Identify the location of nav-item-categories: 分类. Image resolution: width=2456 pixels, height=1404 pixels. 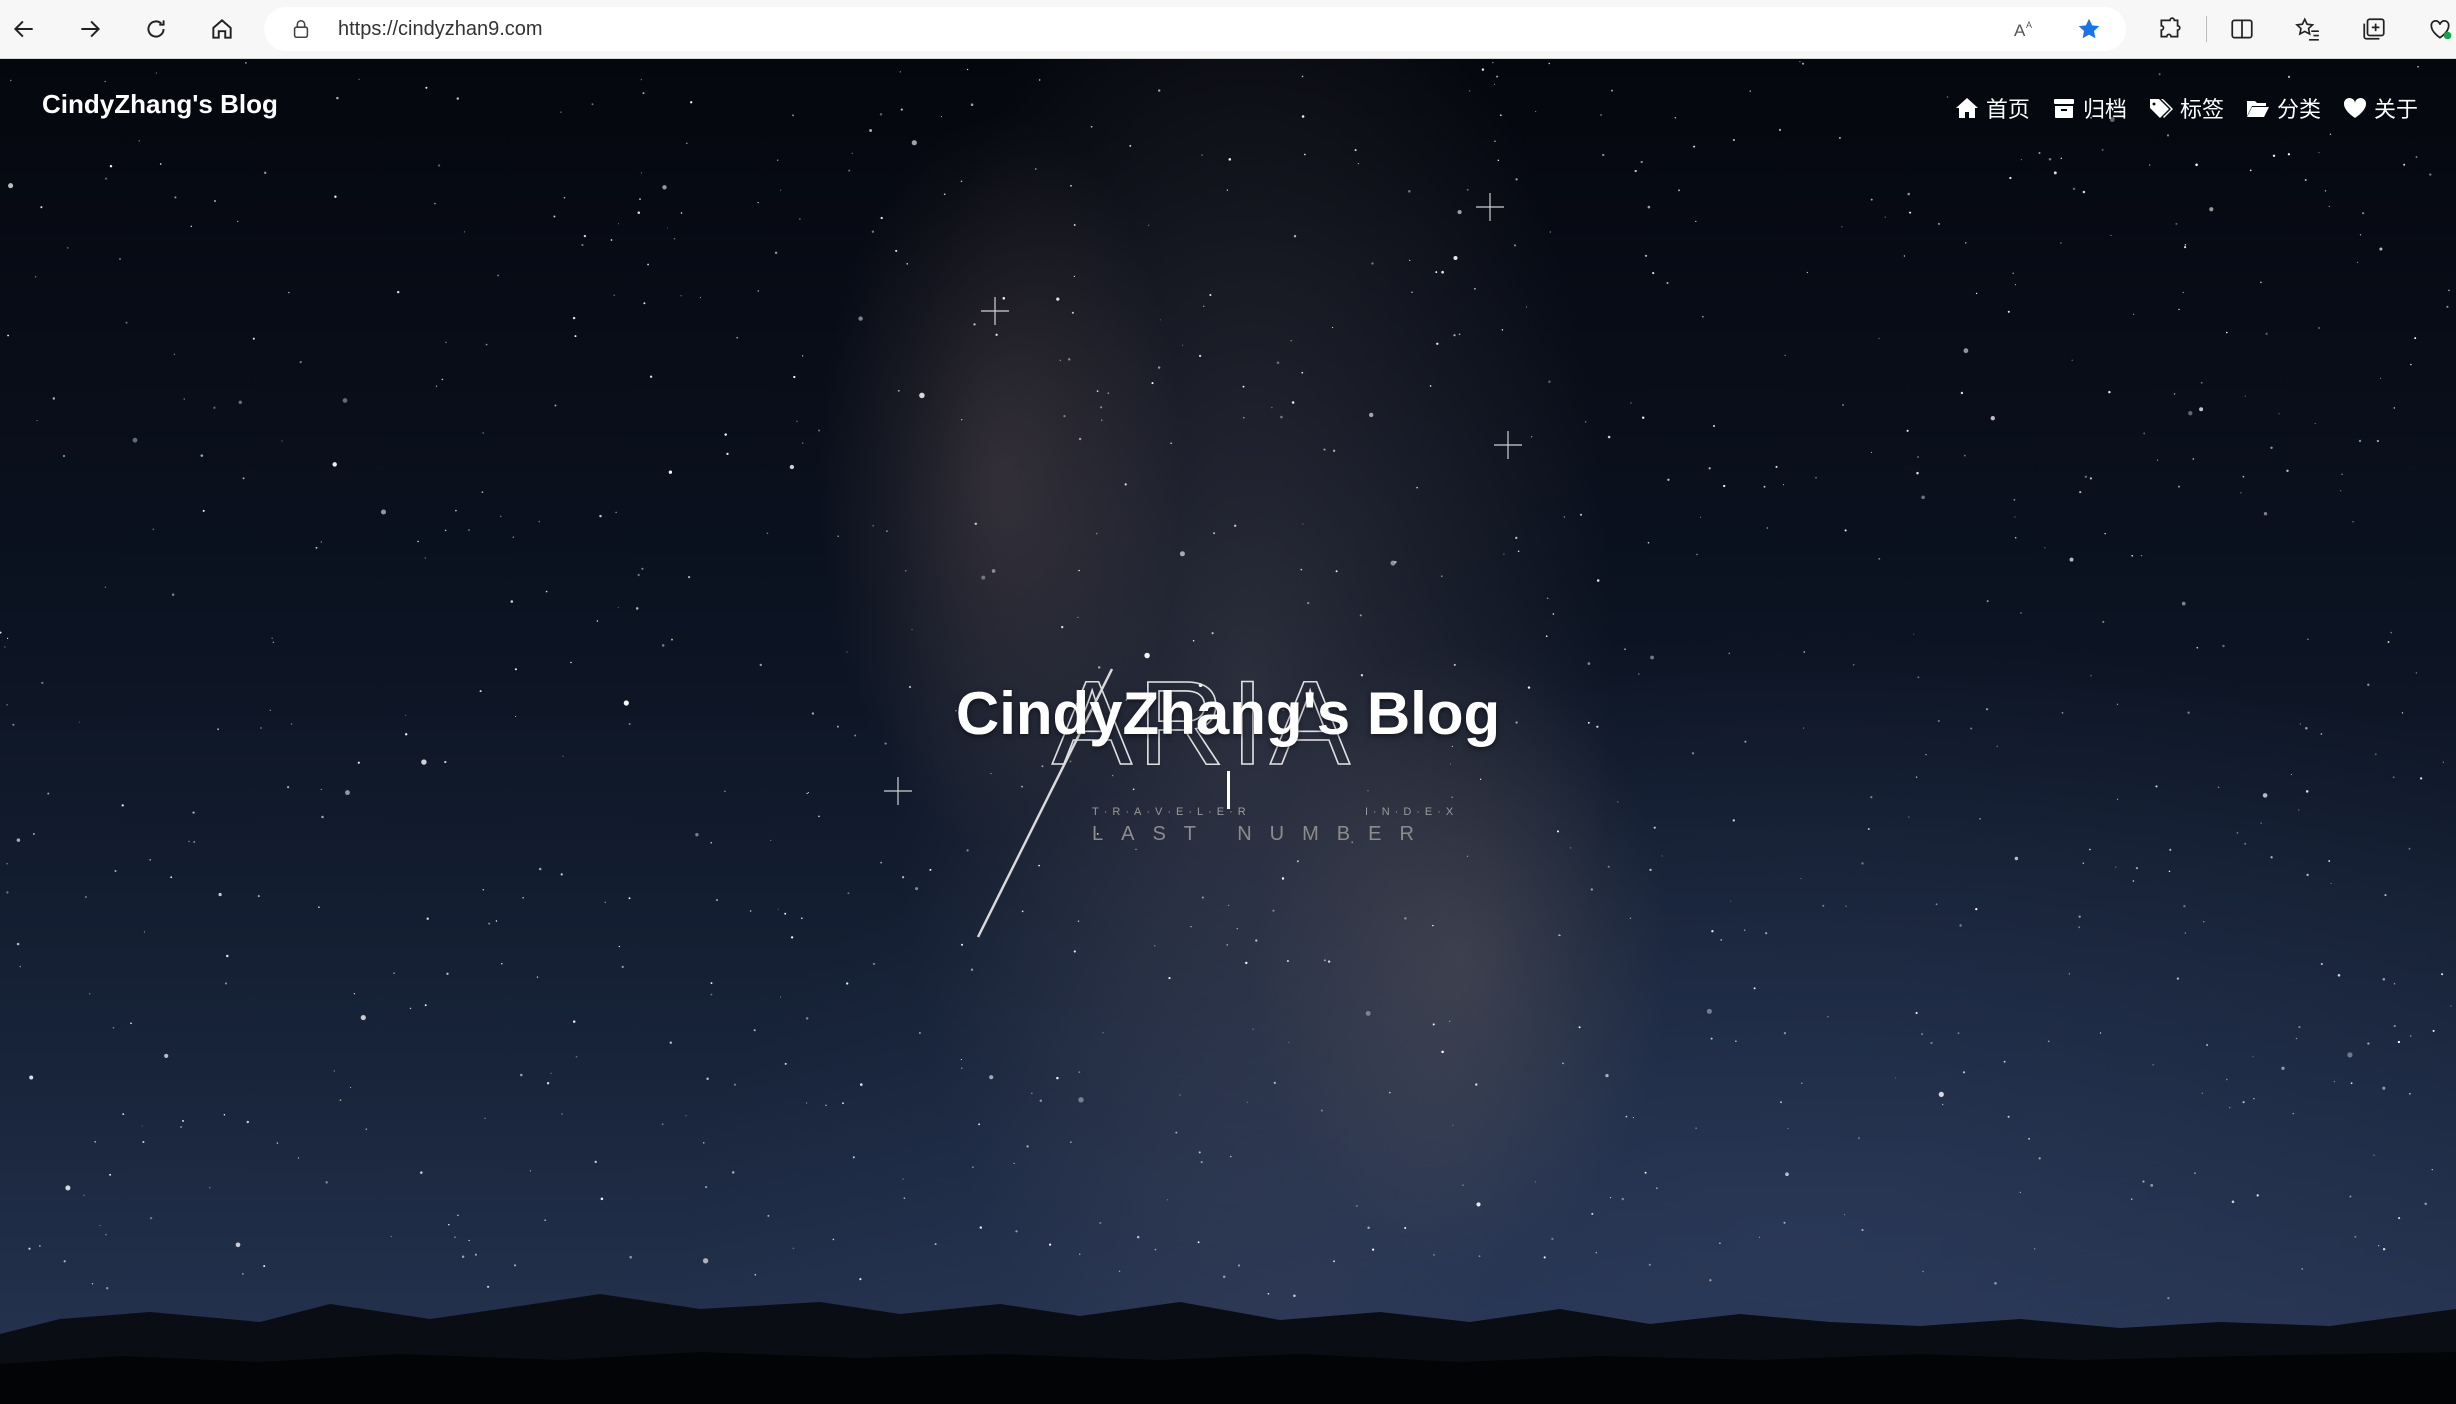
(2283, 108).